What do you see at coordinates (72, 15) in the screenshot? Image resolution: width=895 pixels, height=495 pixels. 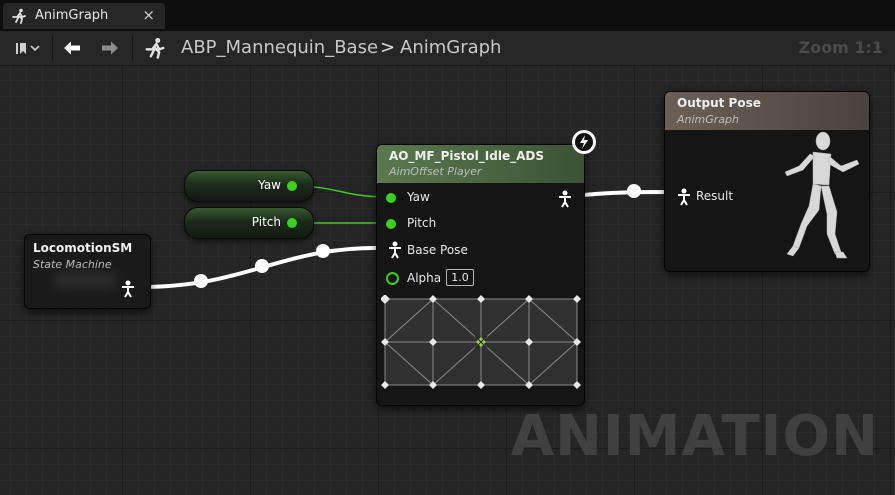 I see `tab-label: AnimGraph` at bounding box center [72, 15].